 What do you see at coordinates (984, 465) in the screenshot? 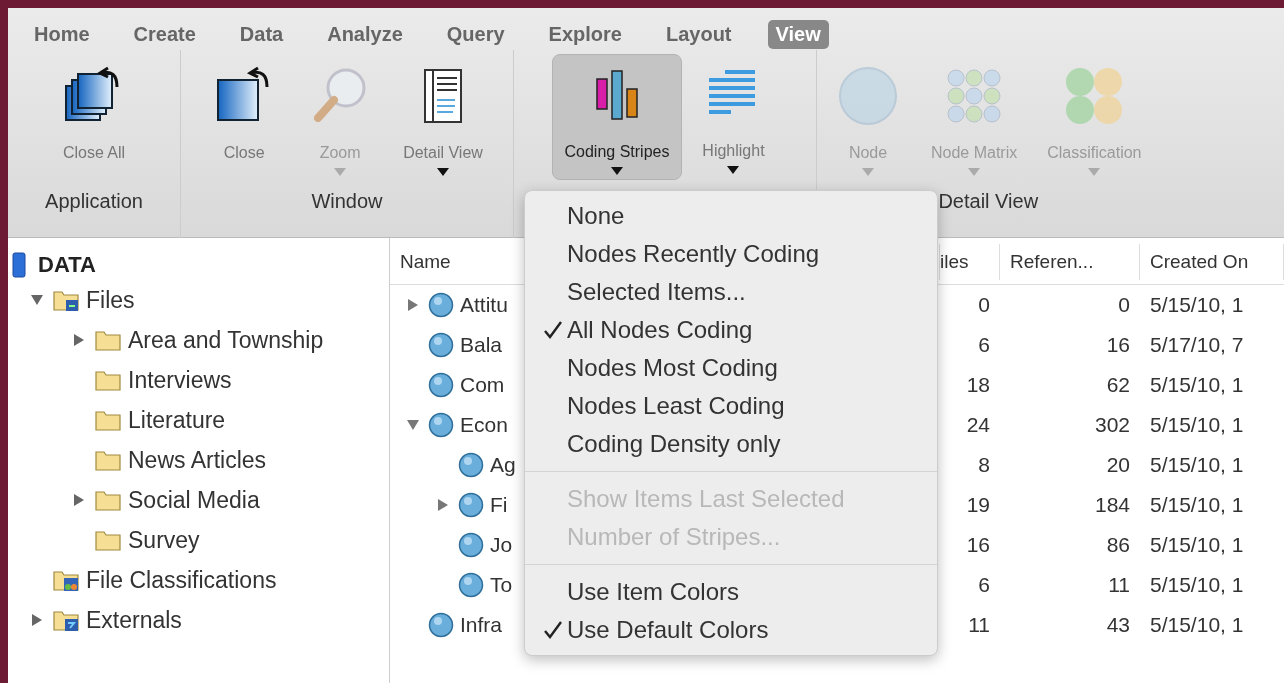
I see `table-cell-text: 8` at bounding box center [984, 465].